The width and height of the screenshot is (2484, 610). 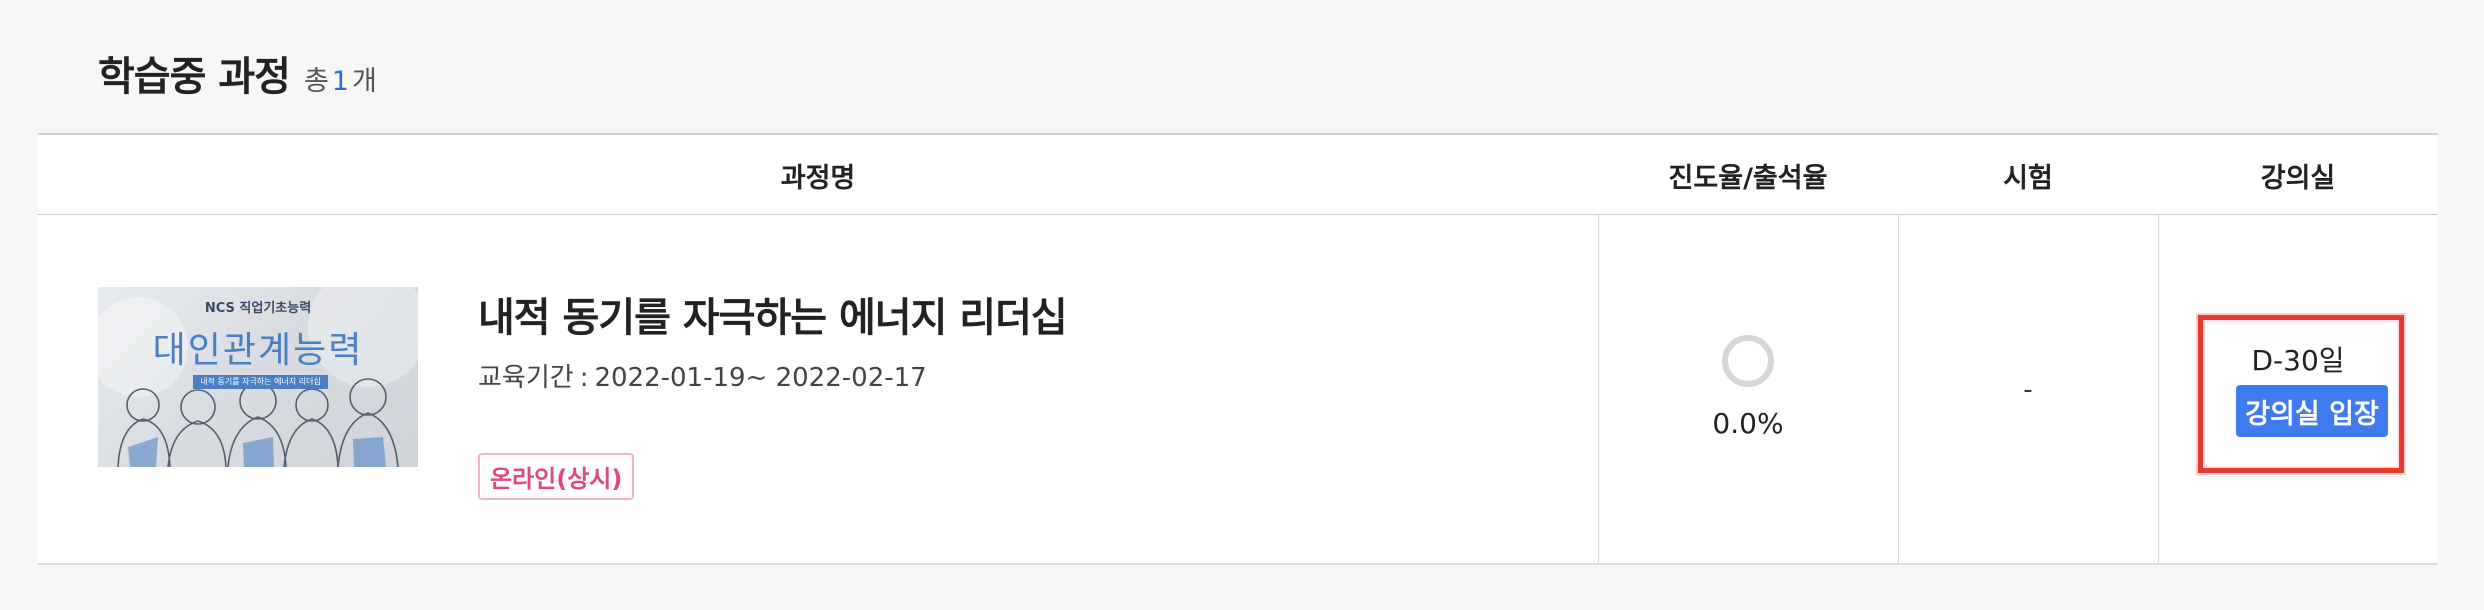 What do you see at coordinates (1748, 178) in the screenshot?
I see `column-header-progress: 진도율/출석율` at bounding box center [1748, 178].